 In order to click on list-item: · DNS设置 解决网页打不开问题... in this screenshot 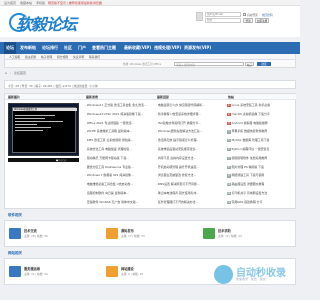, I will do `click(178, 184)`.